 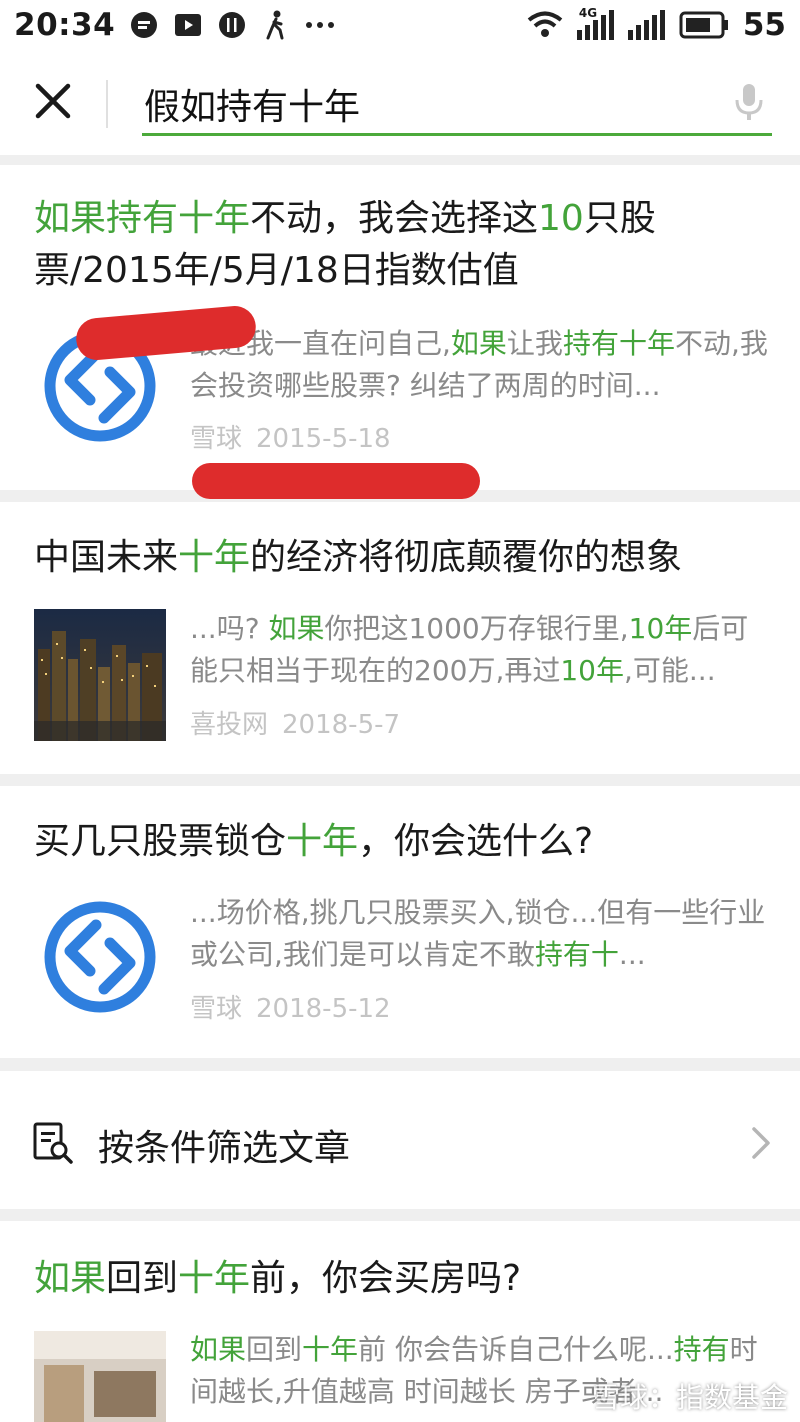 What do you see at coordinates (65, 25) in the screenshot?
I see `status-time: 20:34` at bounding box center [65, 25].